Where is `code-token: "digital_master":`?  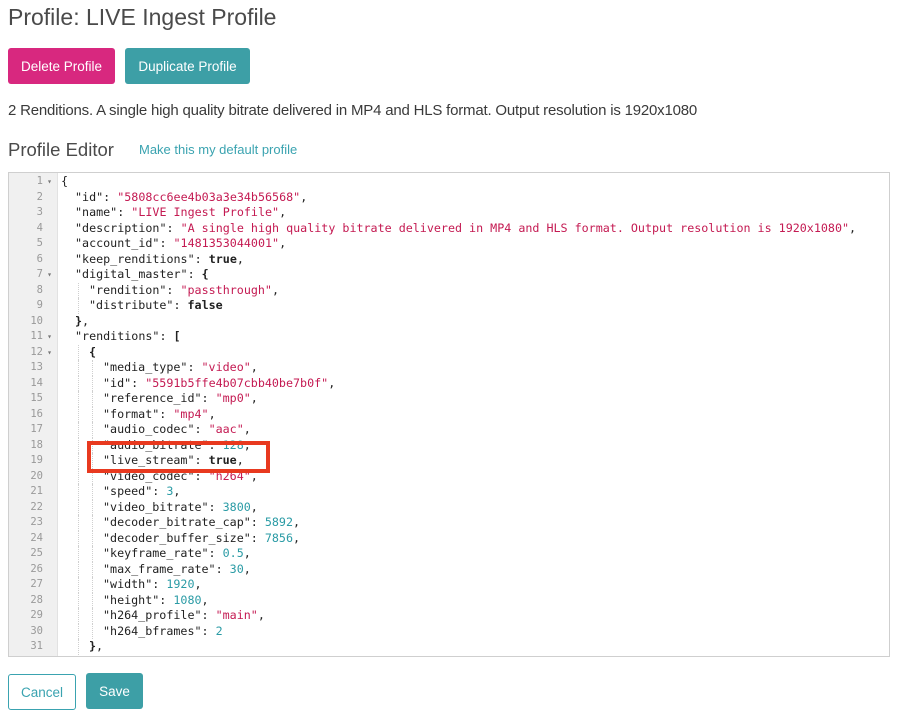
code-token: "digital_master": is located at coordinates (138, 274).